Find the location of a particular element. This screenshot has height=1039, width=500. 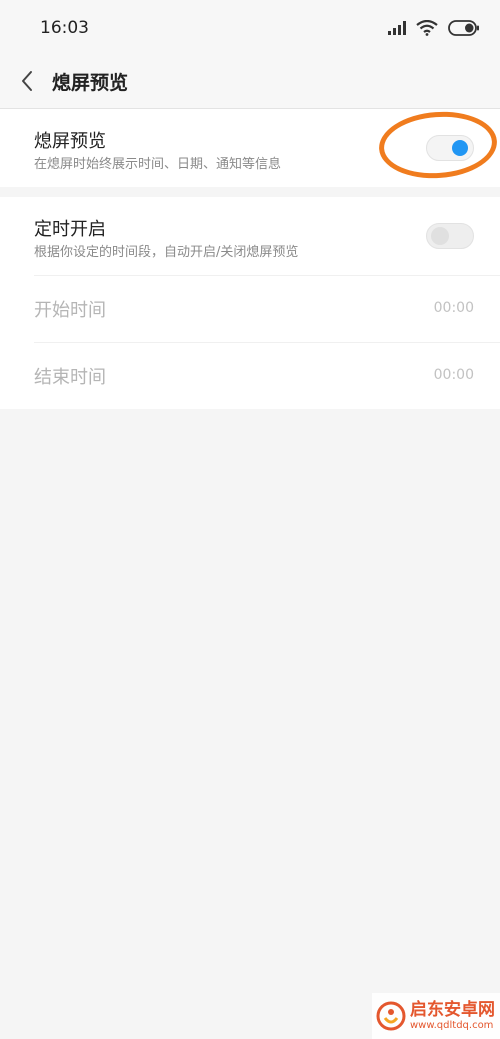

schedule-title: 定时开启 is located at coordinates (70, 229).